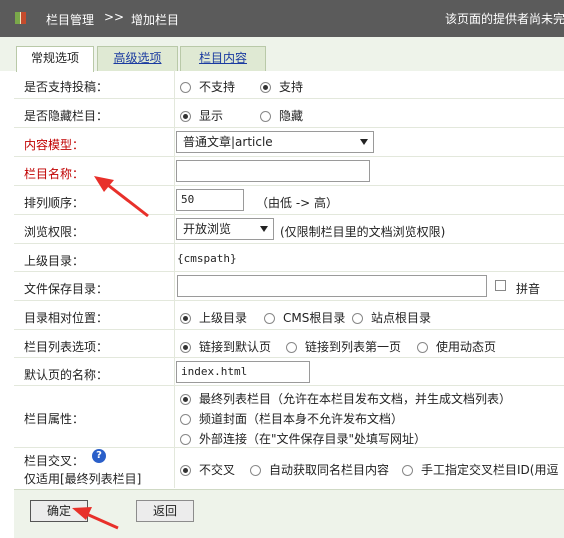 This screenshot has height=538, width=564. I want to click on row-allow-submit: 是否支持投稿： 不支持 支持, so click(289, 84).